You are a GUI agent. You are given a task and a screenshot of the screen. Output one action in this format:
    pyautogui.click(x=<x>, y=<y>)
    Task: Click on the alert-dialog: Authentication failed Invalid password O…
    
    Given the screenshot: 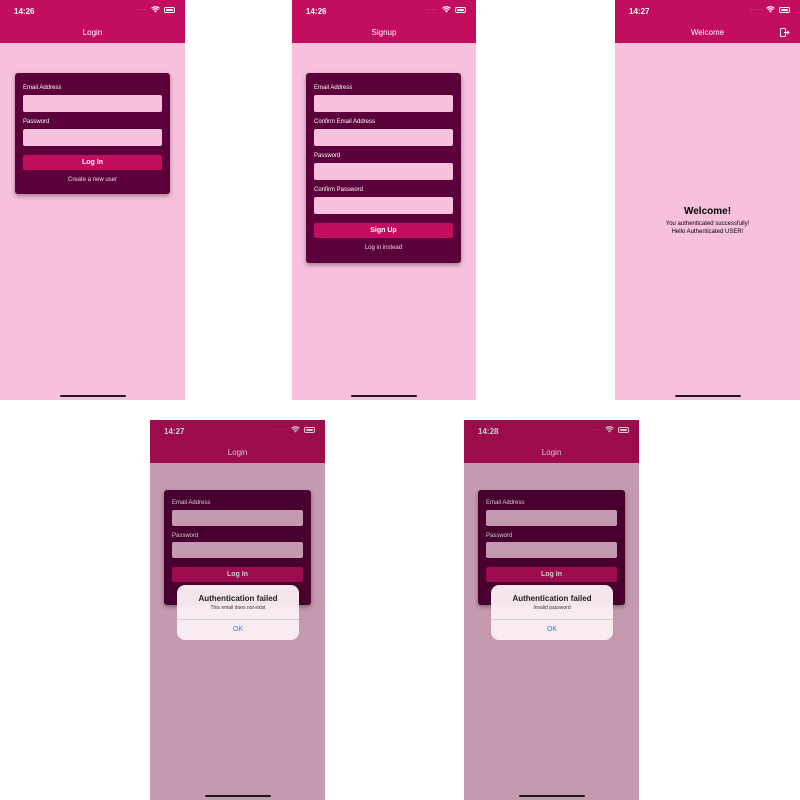 What is the action you would take?
    pyautogui.click(x=552, y=612)
    